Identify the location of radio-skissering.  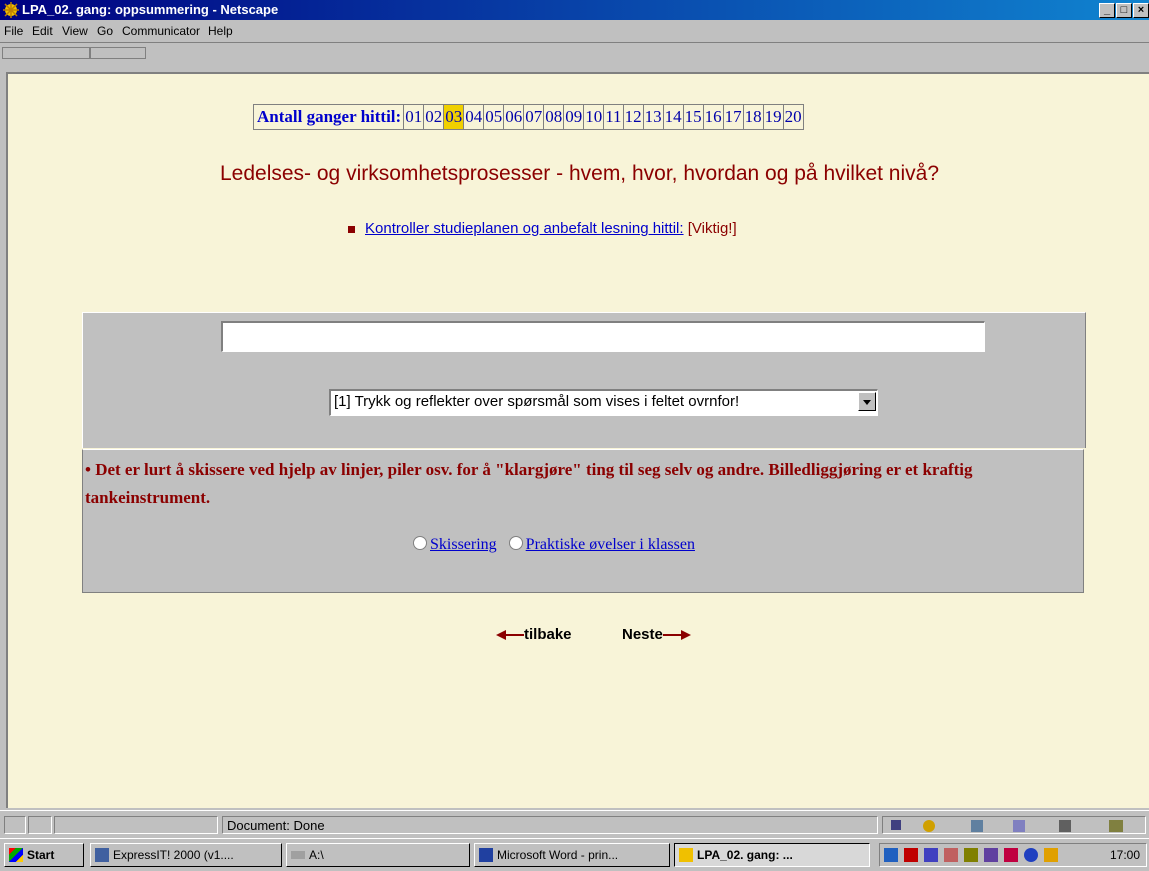
(420, 543).